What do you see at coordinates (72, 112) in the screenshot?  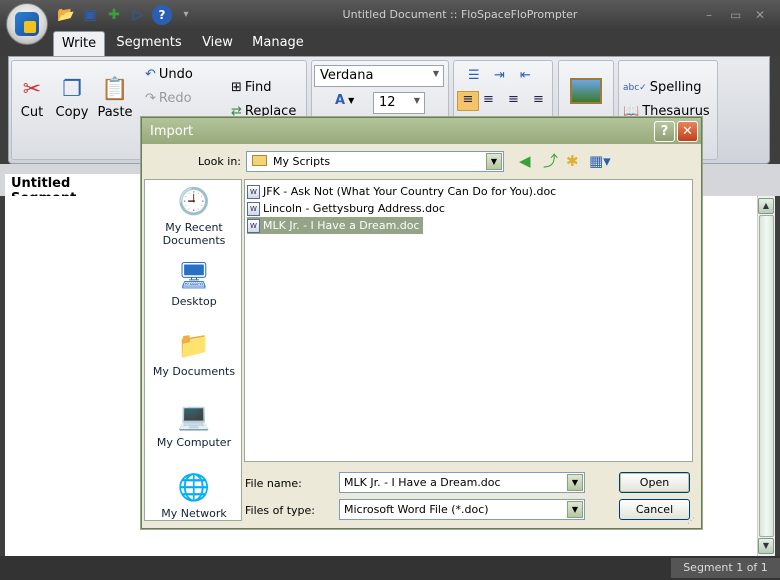 I see `copy-label: Copy` at bounding box center [72, 112].